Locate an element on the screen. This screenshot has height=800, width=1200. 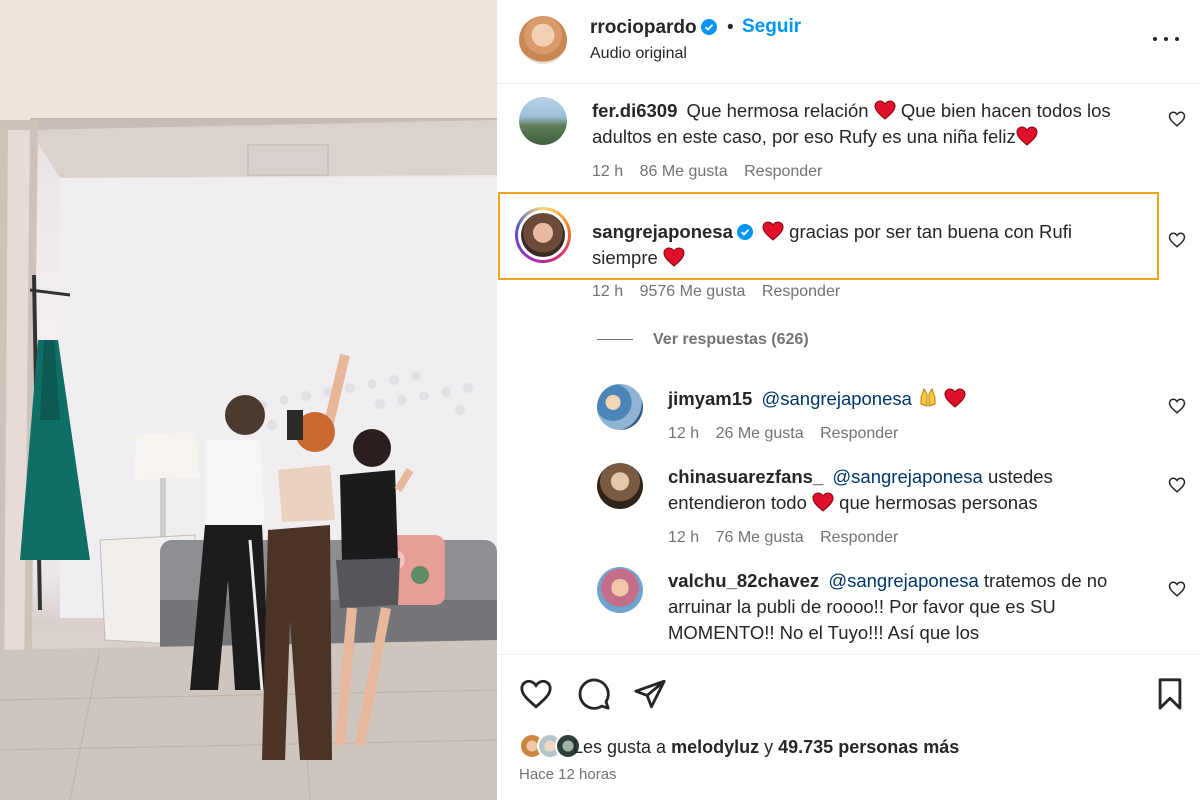
share-icon is located at coordinates (650, 694).